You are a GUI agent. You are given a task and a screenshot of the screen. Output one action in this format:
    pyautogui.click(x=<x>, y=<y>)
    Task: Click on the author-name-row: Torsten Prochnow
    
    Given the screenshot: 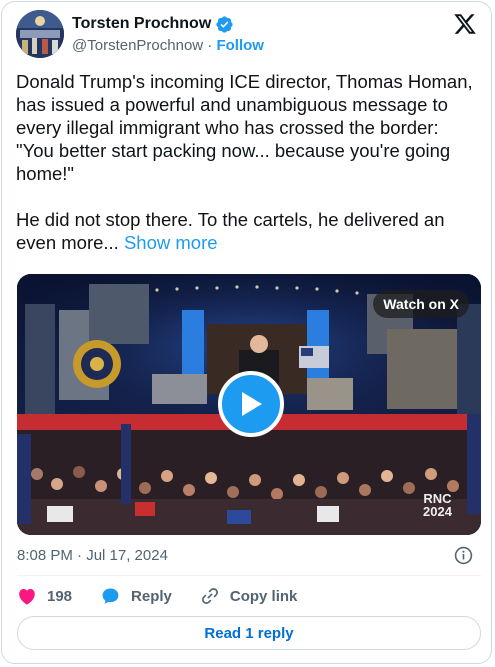 What is the action you would take?
    pyautogui.click(x=153, y=24)
    